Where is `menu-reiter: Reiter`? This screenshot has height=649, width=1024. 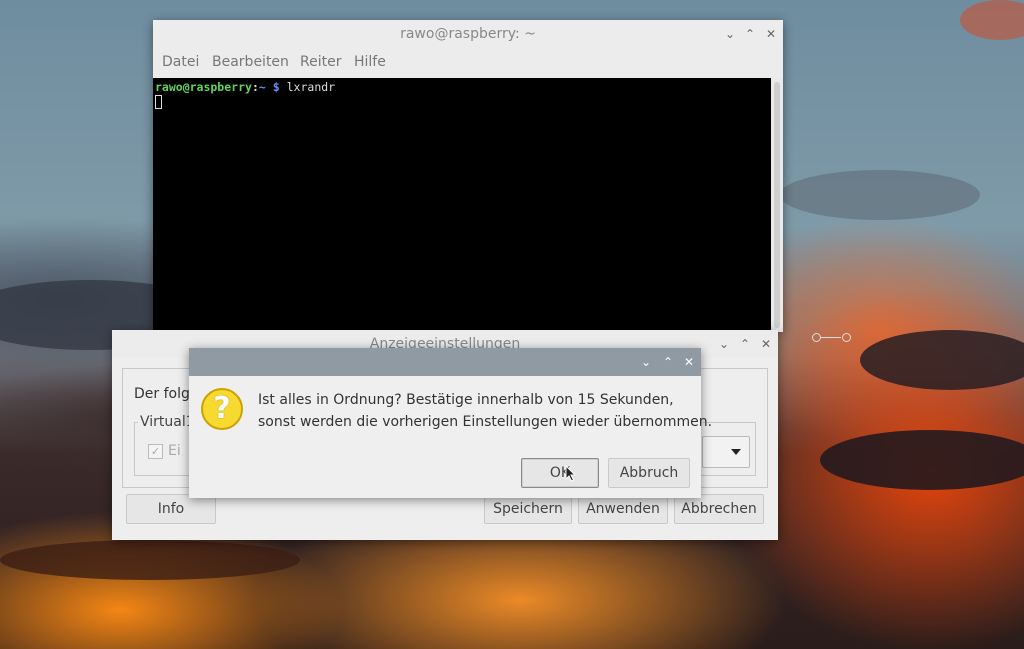 menu-reiter: Reiter is located at coordinates (320, 62).